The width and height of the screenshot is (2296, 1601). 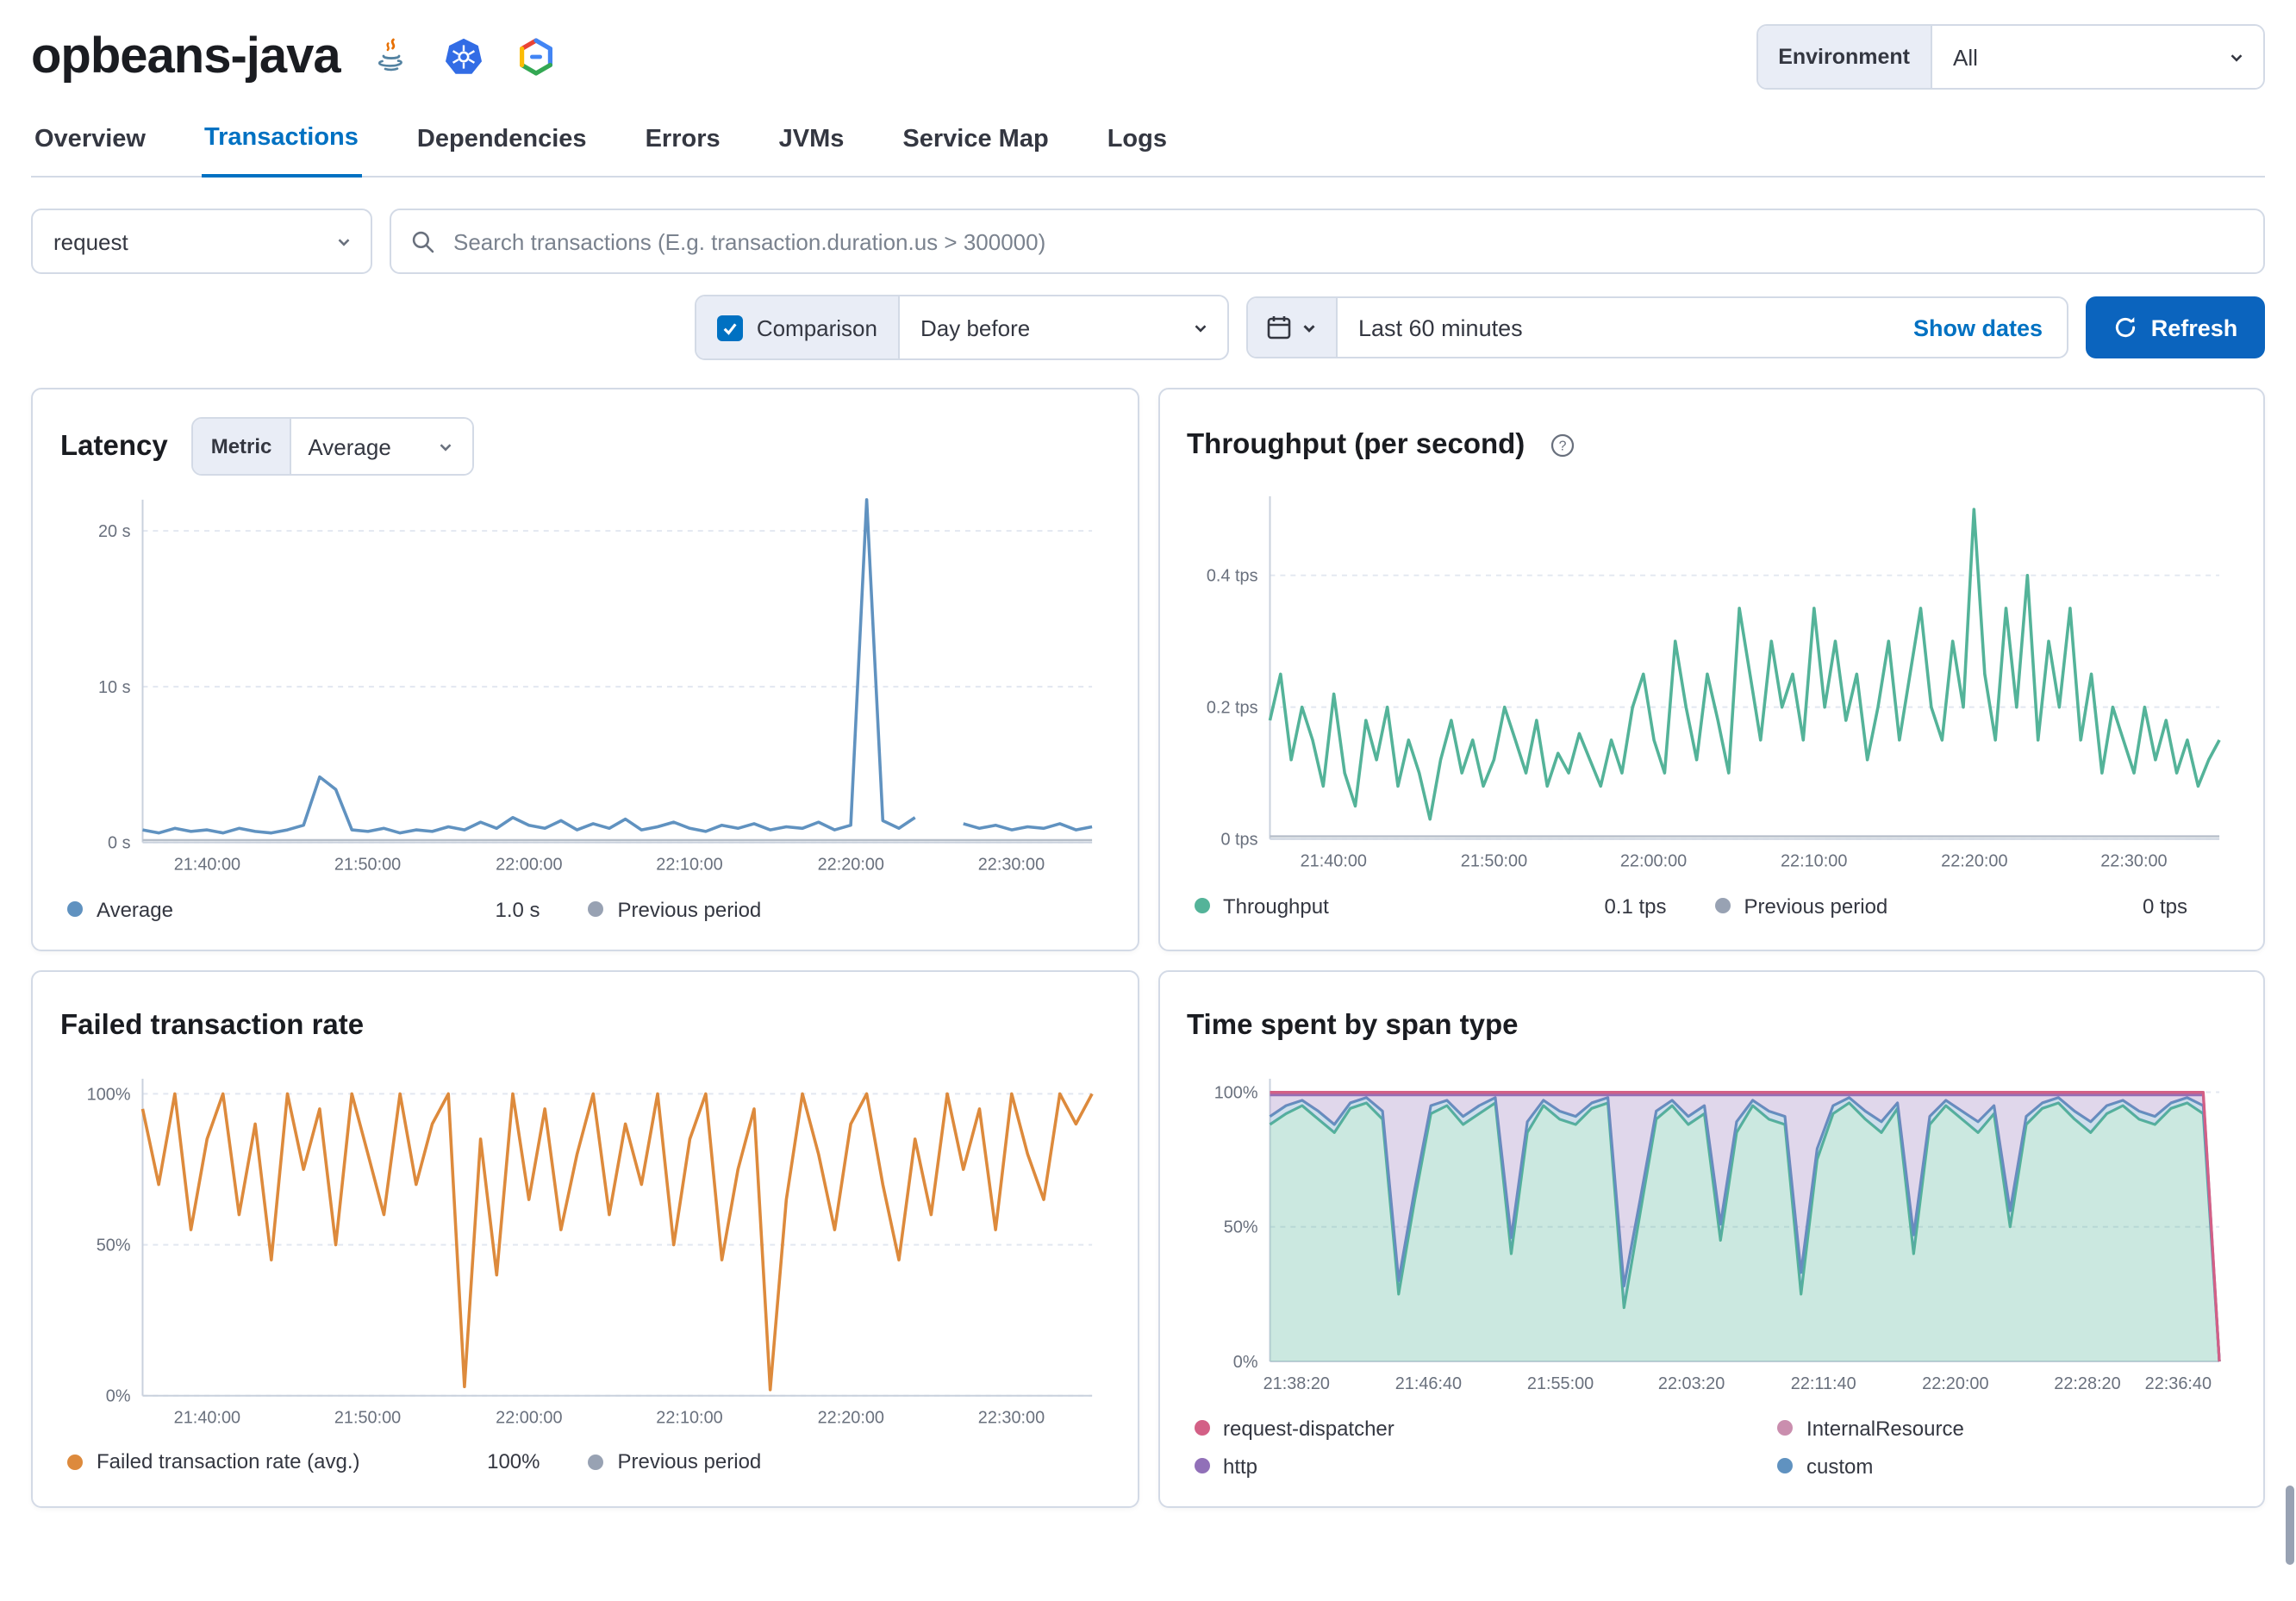 I want to click on svg-text: 21:50:00, so click(x=1493, y=860).